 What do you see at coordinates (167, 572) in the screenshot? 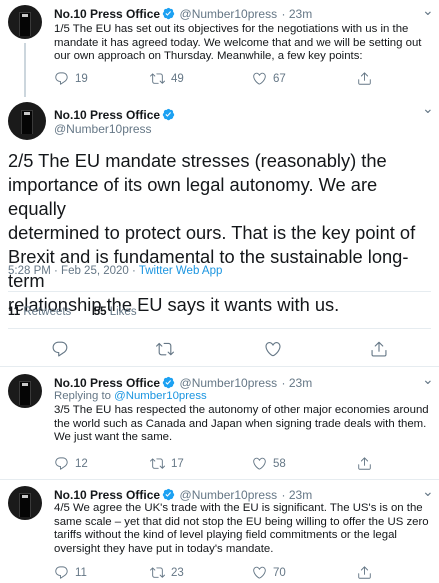
I see `retweet-button: 23` at bounding box center [167, 572].